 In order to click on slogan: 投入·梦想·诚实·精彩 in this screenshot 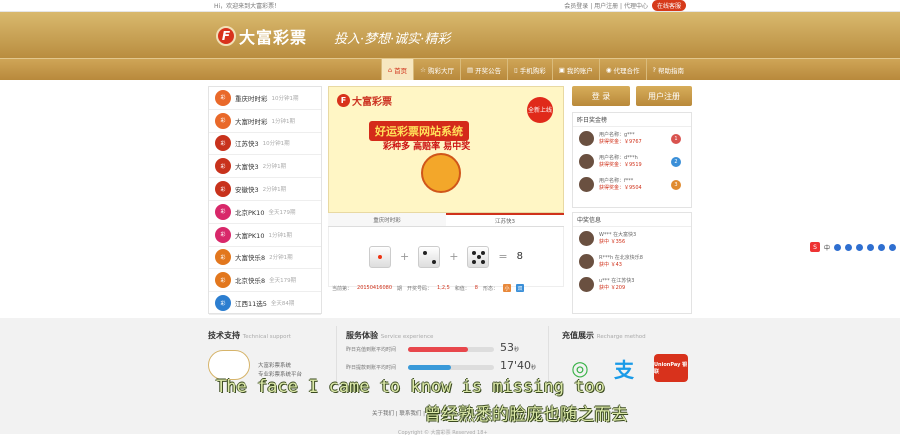, I will do `click(392, 39)`.